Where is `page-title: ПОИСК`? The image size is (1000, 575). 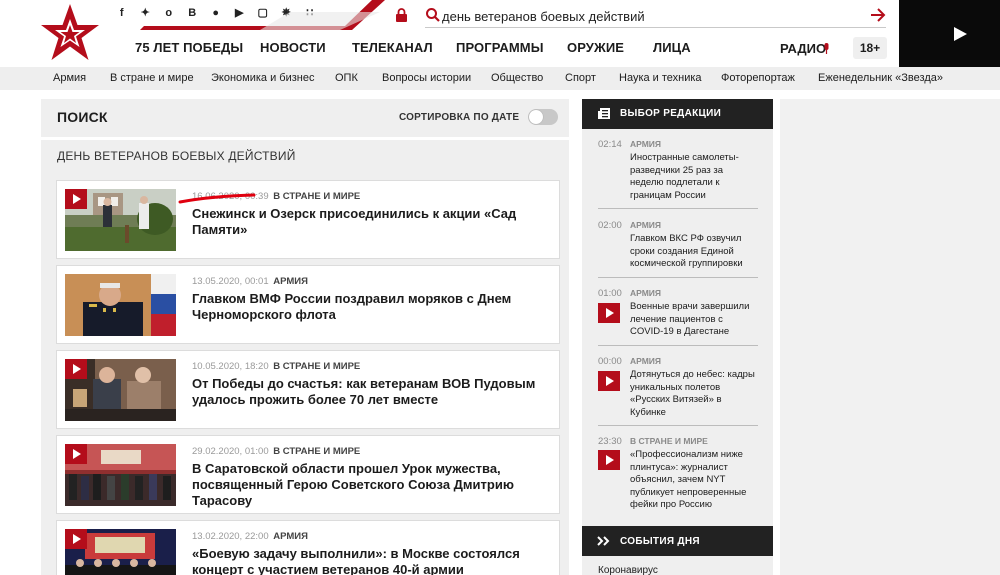
page-title: ПОИСК is located at coordinates (82, 117).